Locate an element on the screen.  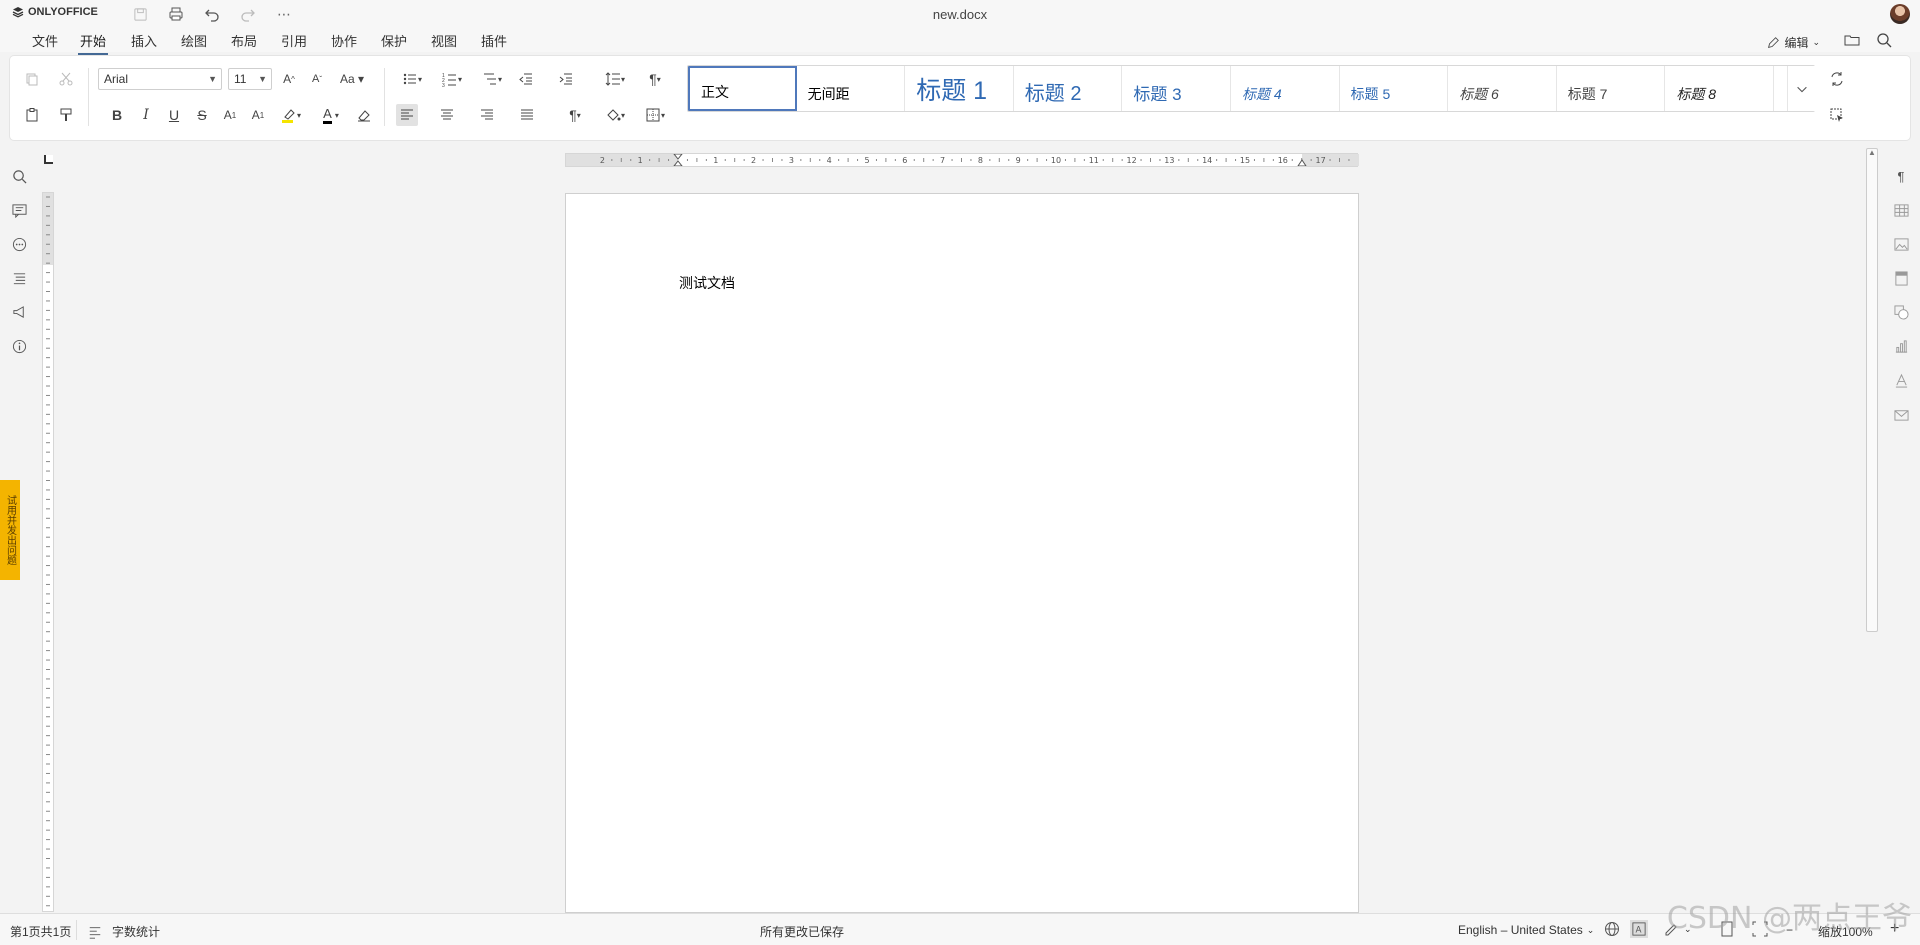
shape-settings-icon is located at coordinates (1901, 312).